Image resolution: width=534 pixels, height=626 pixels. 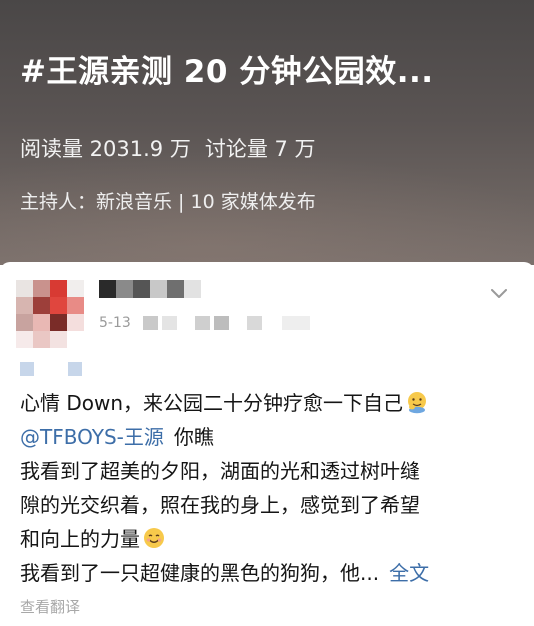 What do you see at coordinates (105, 149) in the screenshot?
I see `read-count: 阅读量 2031.9 万` at bounding box center [105, 149].